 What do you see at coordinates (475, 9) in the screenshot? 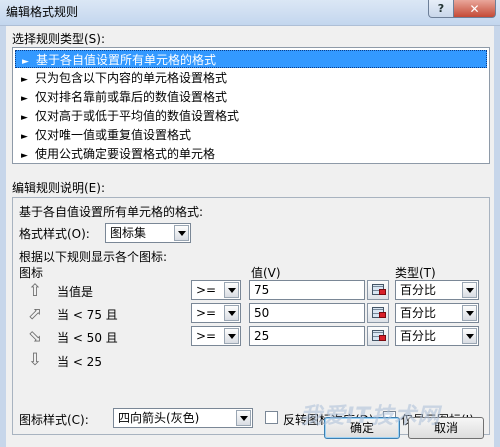
I see `close-button: ✕` at bounding box center [475, 9].